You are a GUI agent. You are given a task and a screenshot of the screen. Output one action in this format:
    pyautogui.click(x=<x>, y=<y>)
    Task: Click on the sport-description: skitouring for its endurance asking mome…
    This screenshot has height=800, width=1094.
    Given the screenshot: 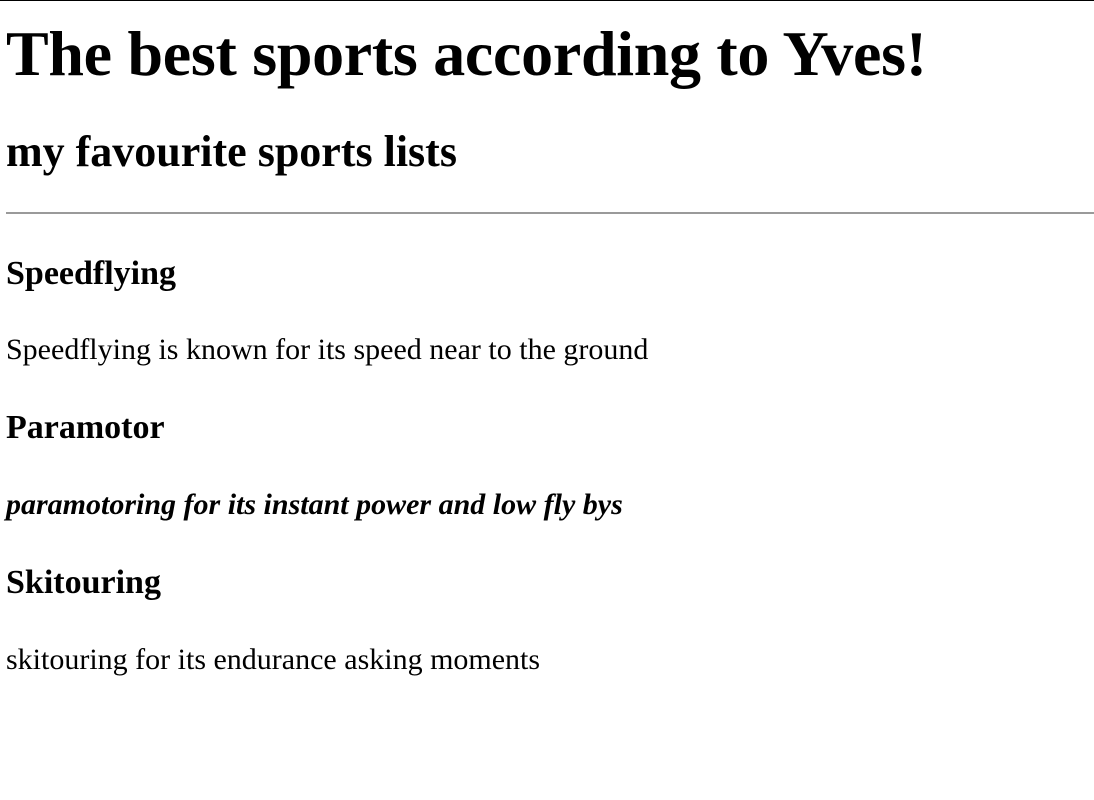 What is the action you would take?
    pyautogui.click(x=273, y=659)
    